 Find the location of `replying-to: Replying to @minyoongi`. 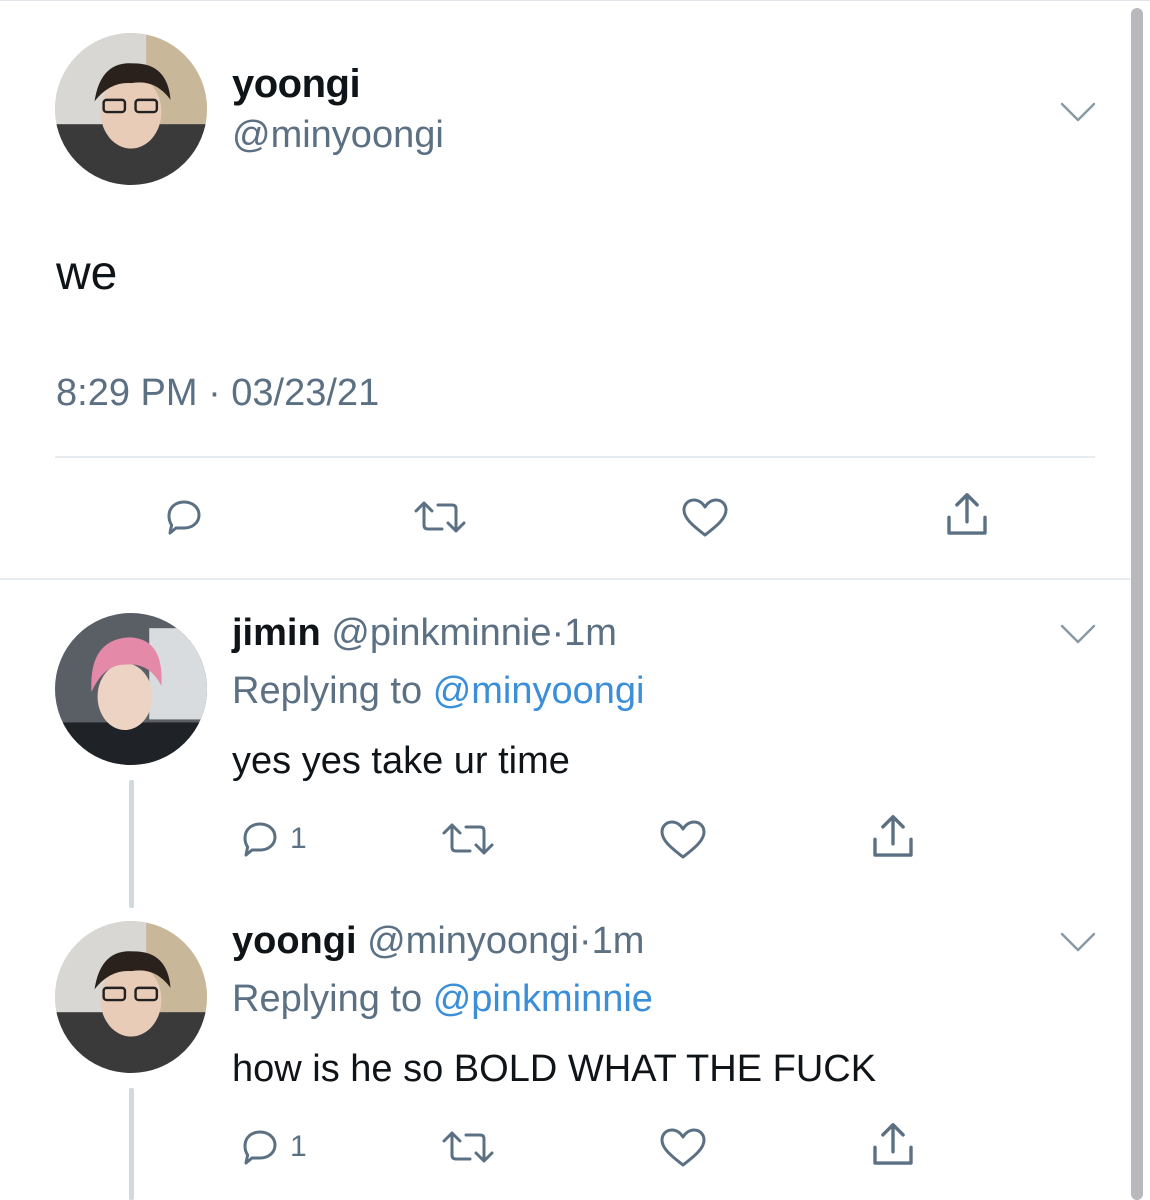

replying-to: Replying to @minyoongi is located at coordinates (438, 691).